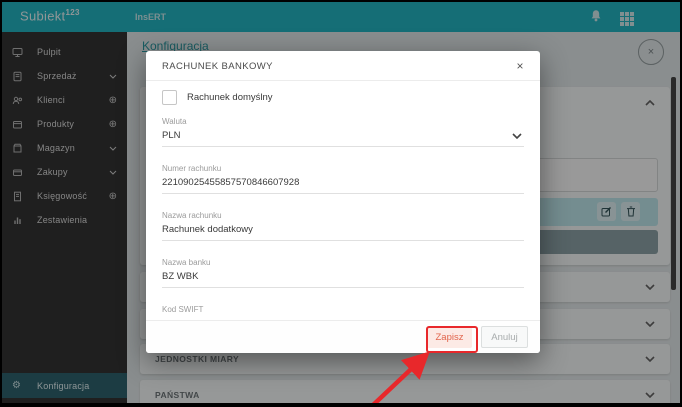  Describe the element at coordinates (343, 231) in the screenshot. I see `account-name-input` at that location.